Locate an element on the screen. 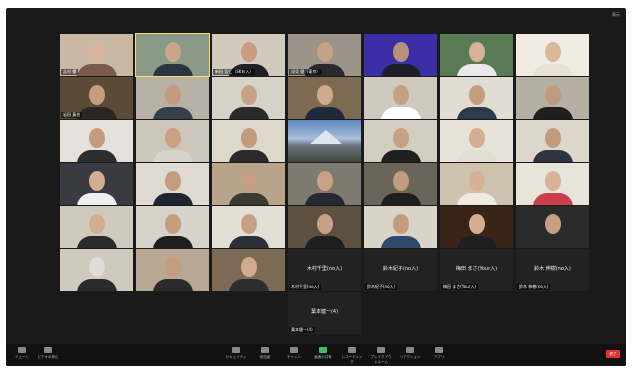  participant-display-name: 鈴木 伸樹(no入) is located at coordinates (552, 269).